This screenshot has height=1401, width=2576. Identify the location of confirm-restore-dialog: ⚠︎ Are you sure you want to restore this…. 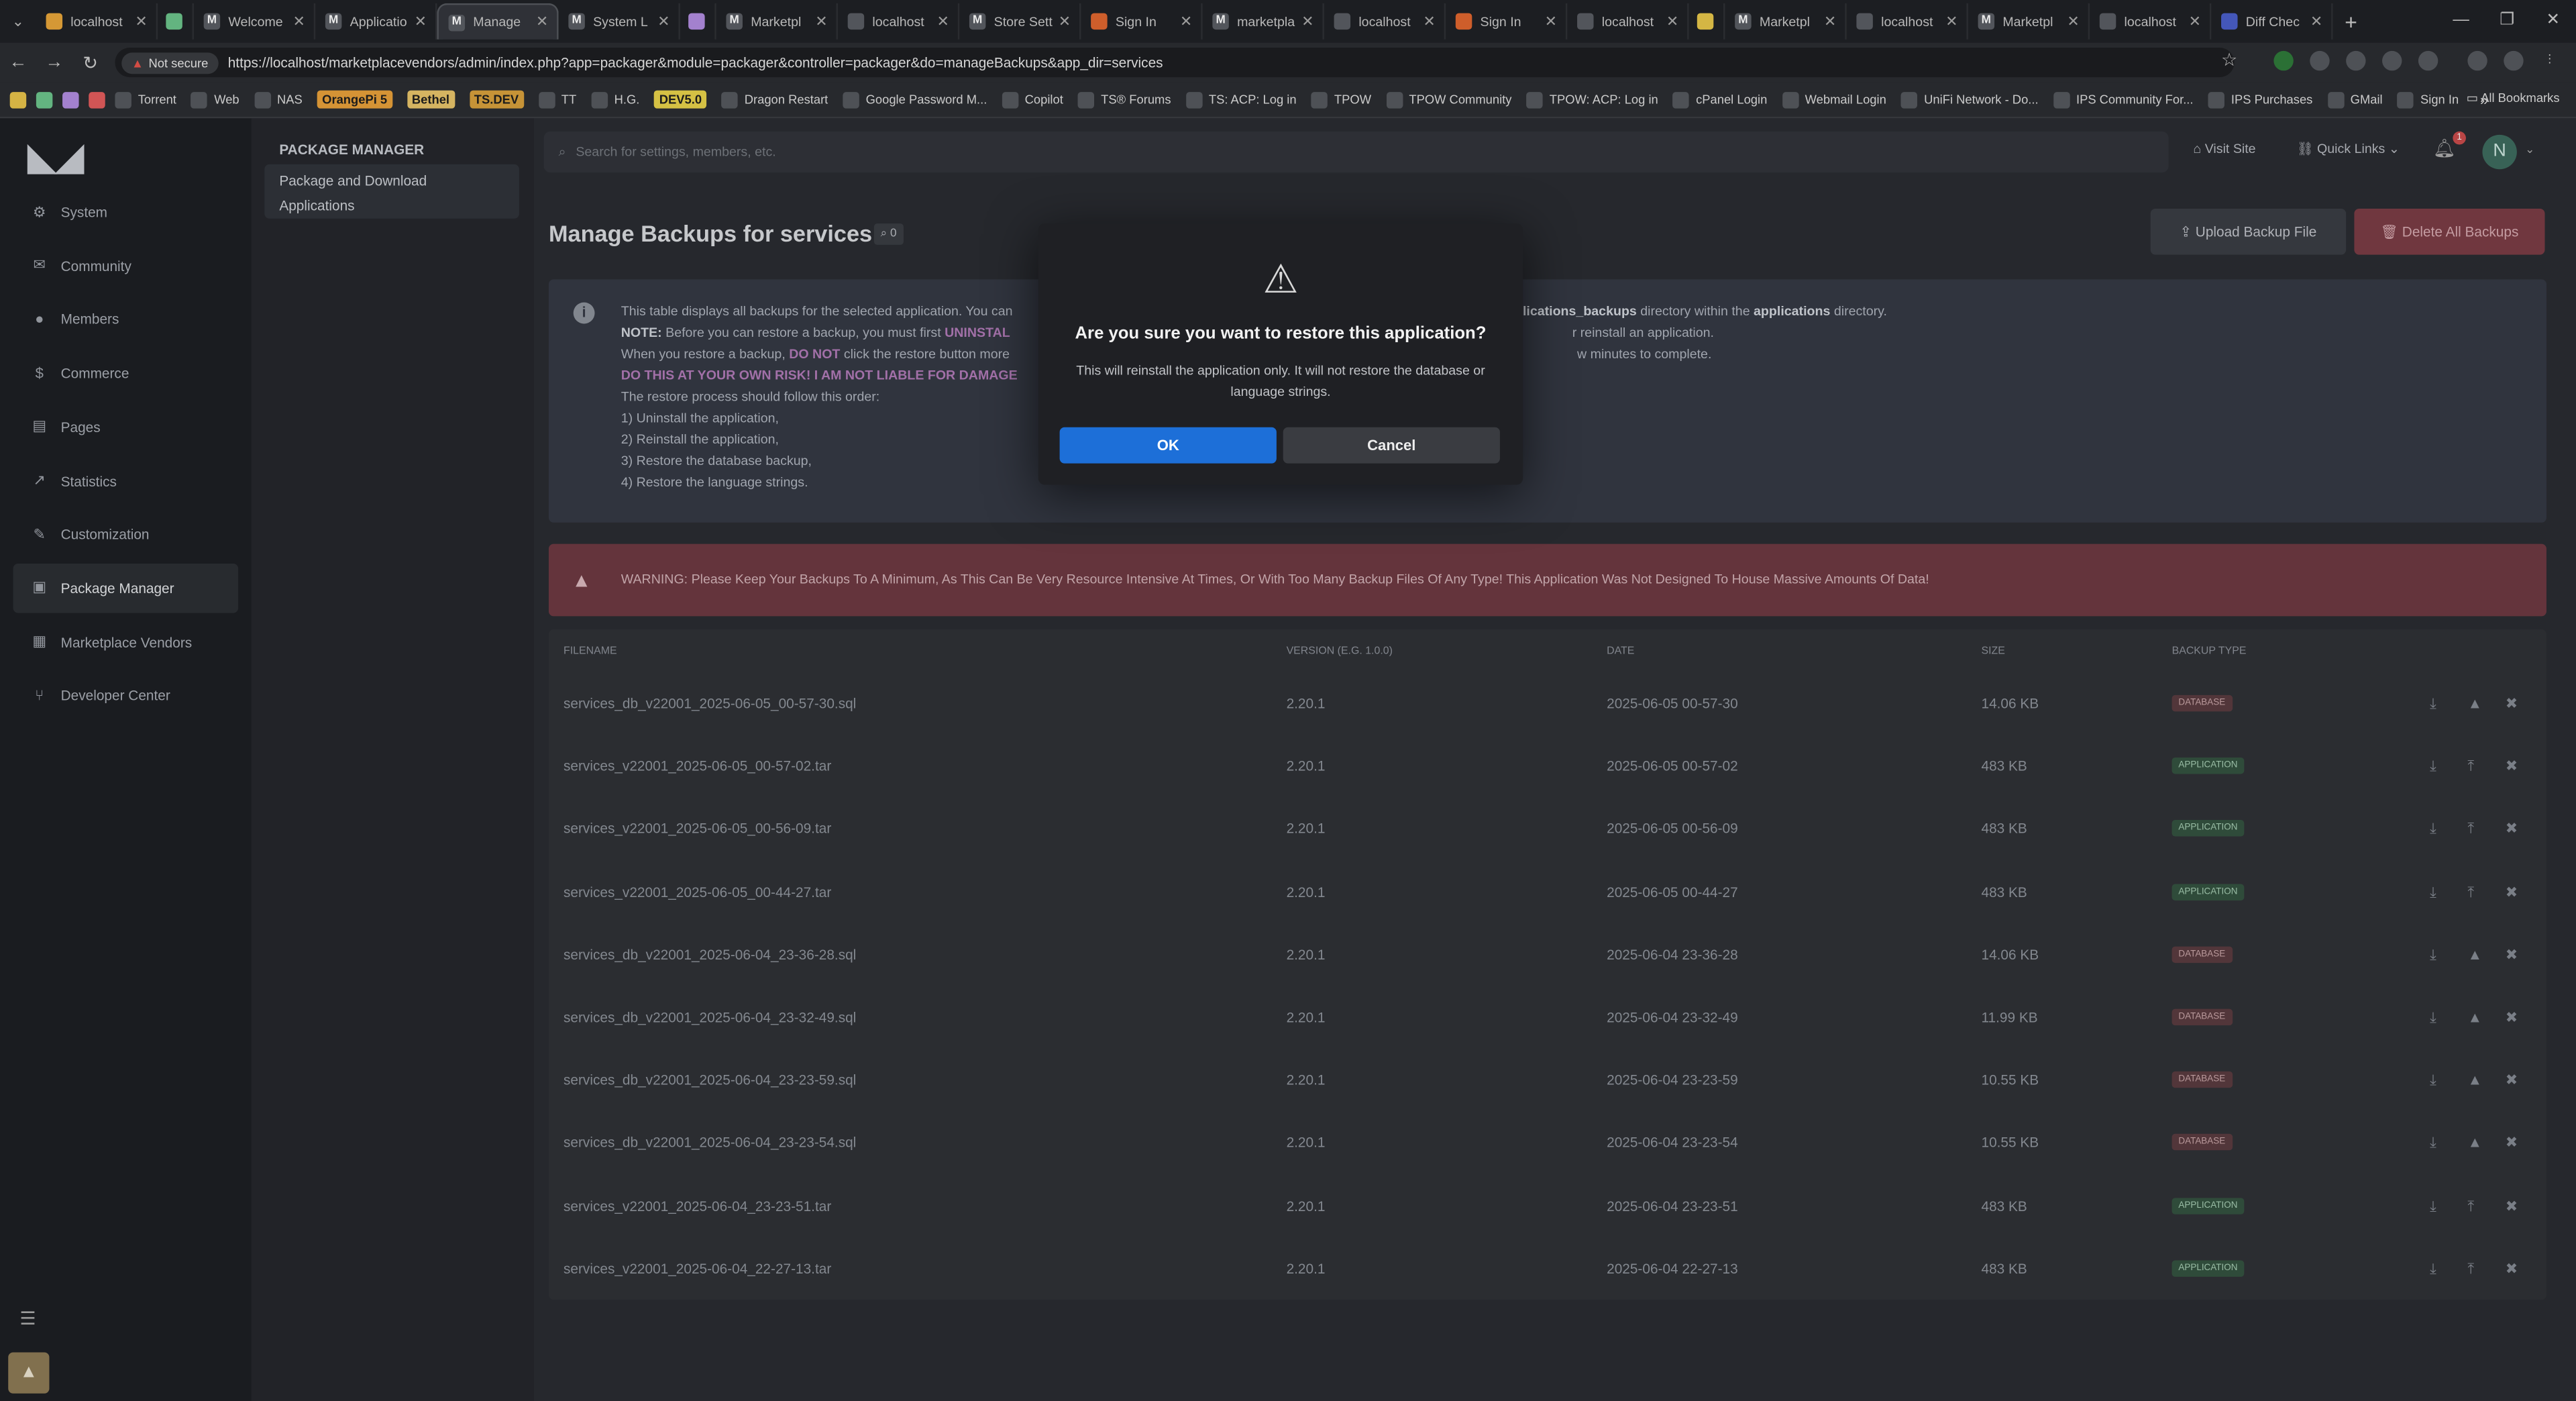
(1280, 354).